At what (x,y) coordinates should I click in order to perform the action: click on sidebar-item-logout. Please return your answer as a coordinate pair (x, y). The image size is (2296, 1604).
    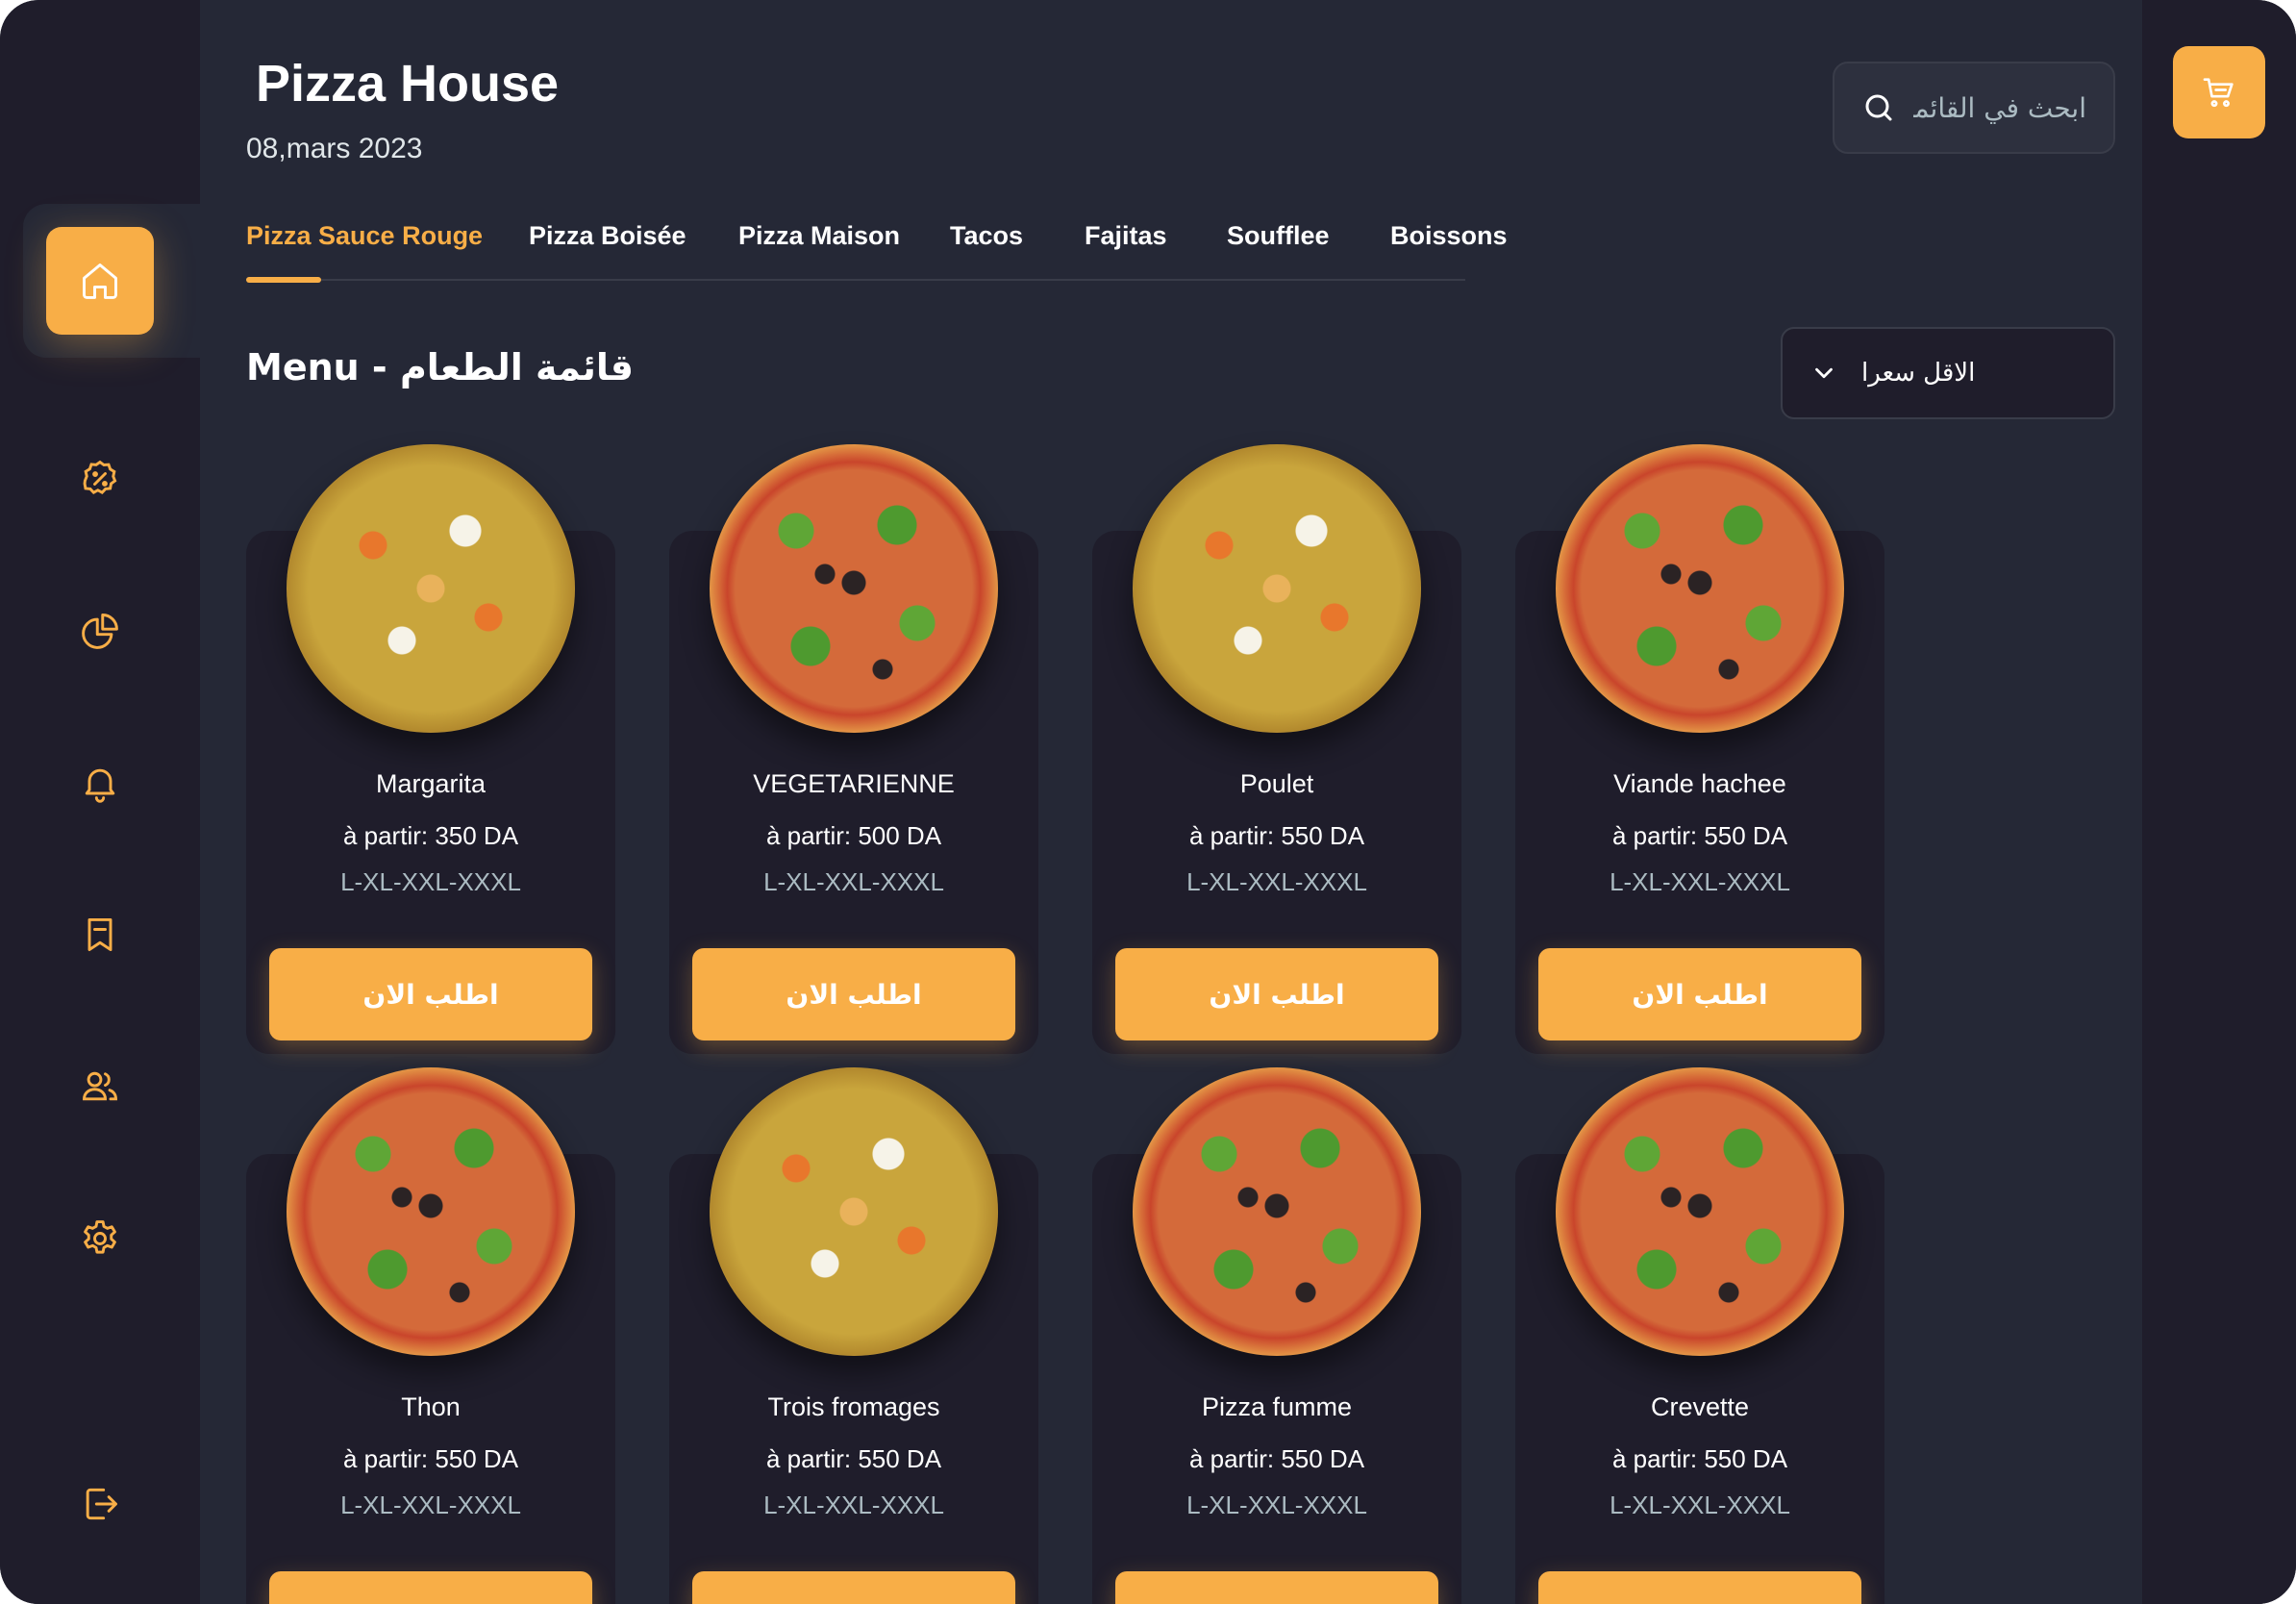
    Looking at the image, I should click on (100, 1504).